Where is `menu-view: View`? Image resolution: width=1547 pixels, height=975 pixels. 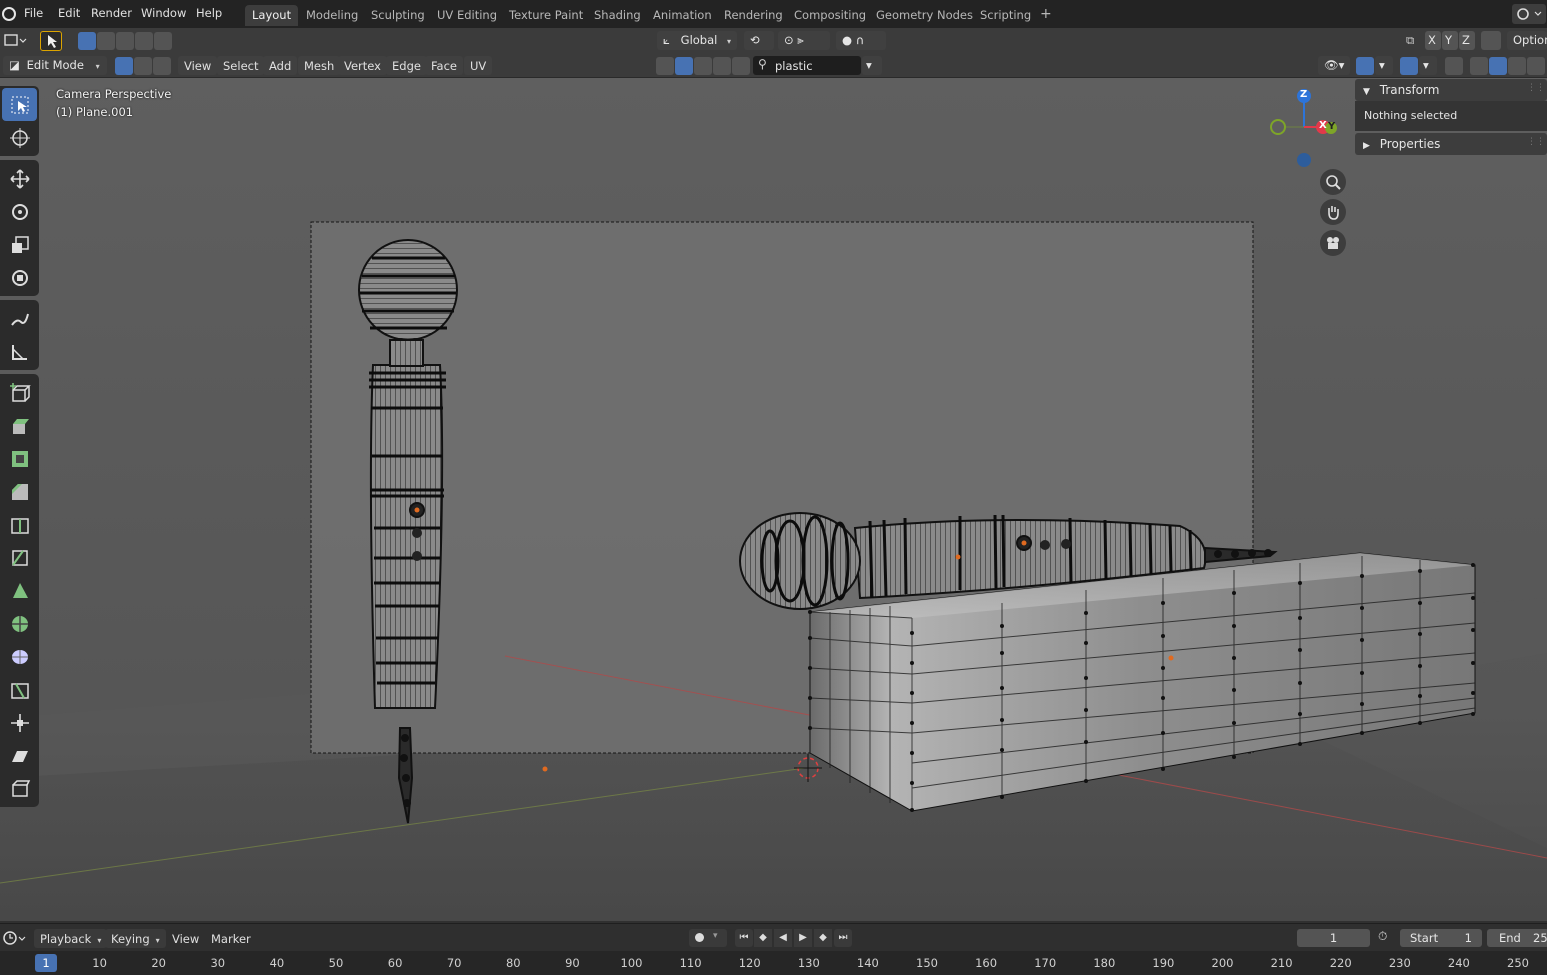 menu-view: View is located at coordinates (198, 65).